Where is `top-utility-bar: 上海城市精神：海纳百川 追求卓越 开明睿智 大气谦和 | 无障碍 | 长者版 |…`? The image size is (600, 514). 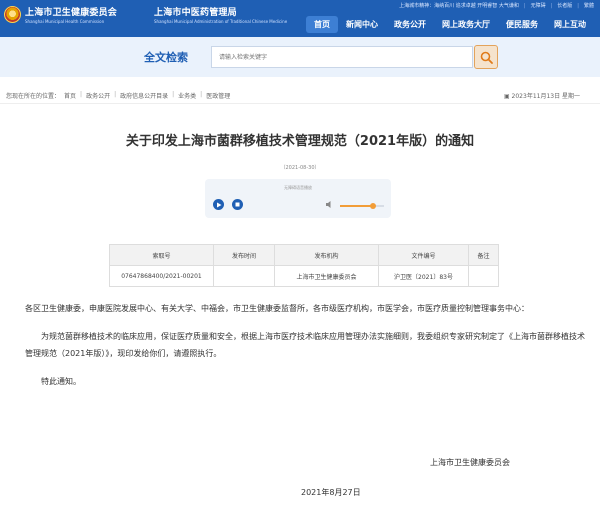
top-utility-bar: 上海城市精神：海纳百川 追求卓越 开明睿智 大气谦和 | 无障碍 | 长者版 |… is located at coordinates (496, 6).